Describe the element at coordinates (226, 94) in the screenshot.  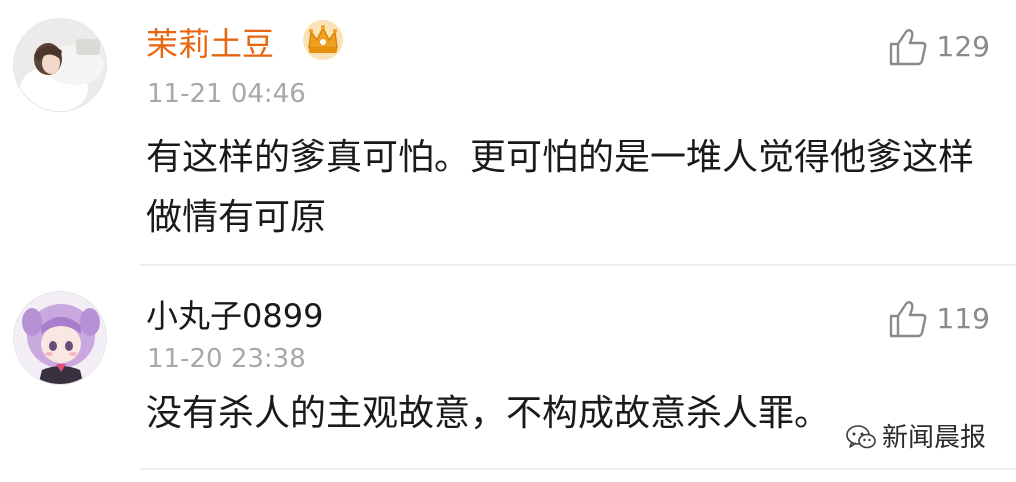
I see `timestamp: 11-21 04:46` at that location.